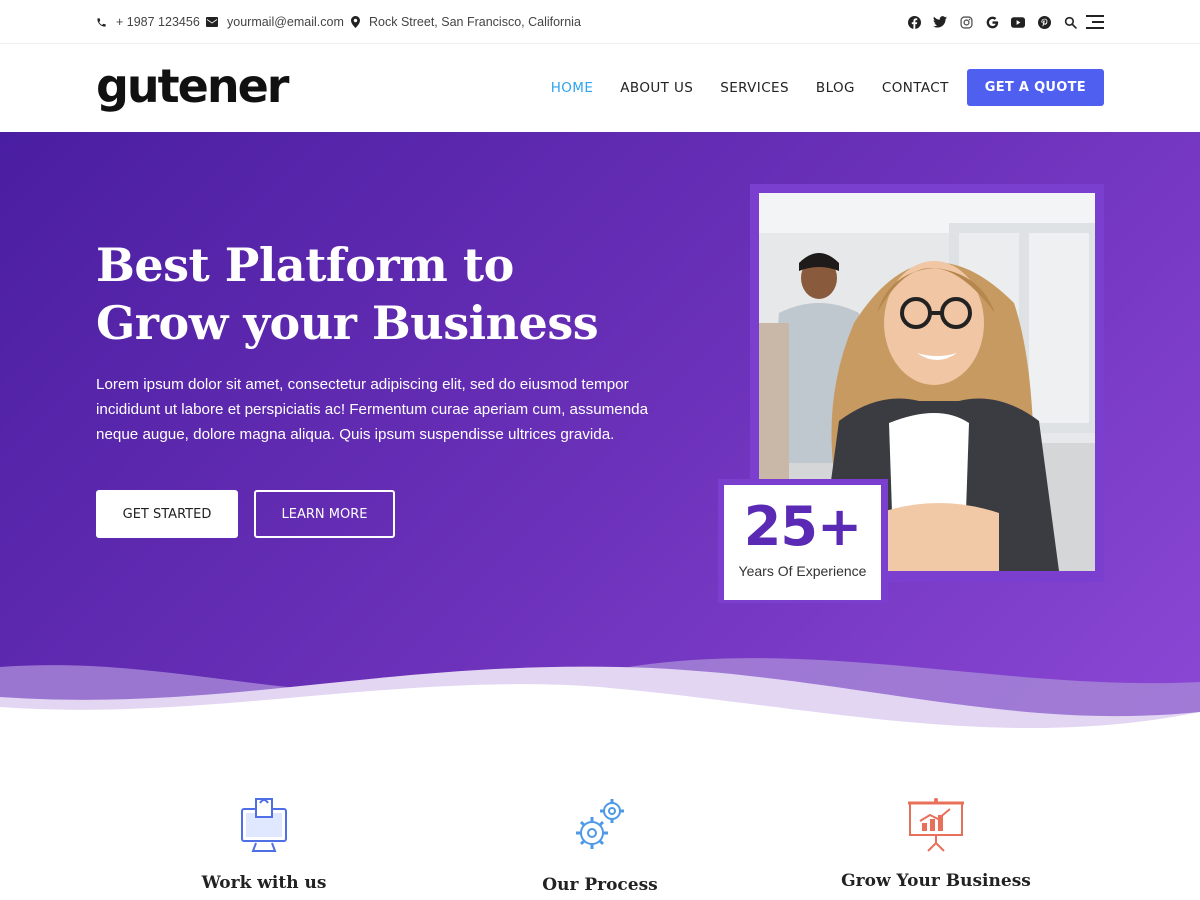  I want to click on presentation-chart-icon, so click(936, 825).